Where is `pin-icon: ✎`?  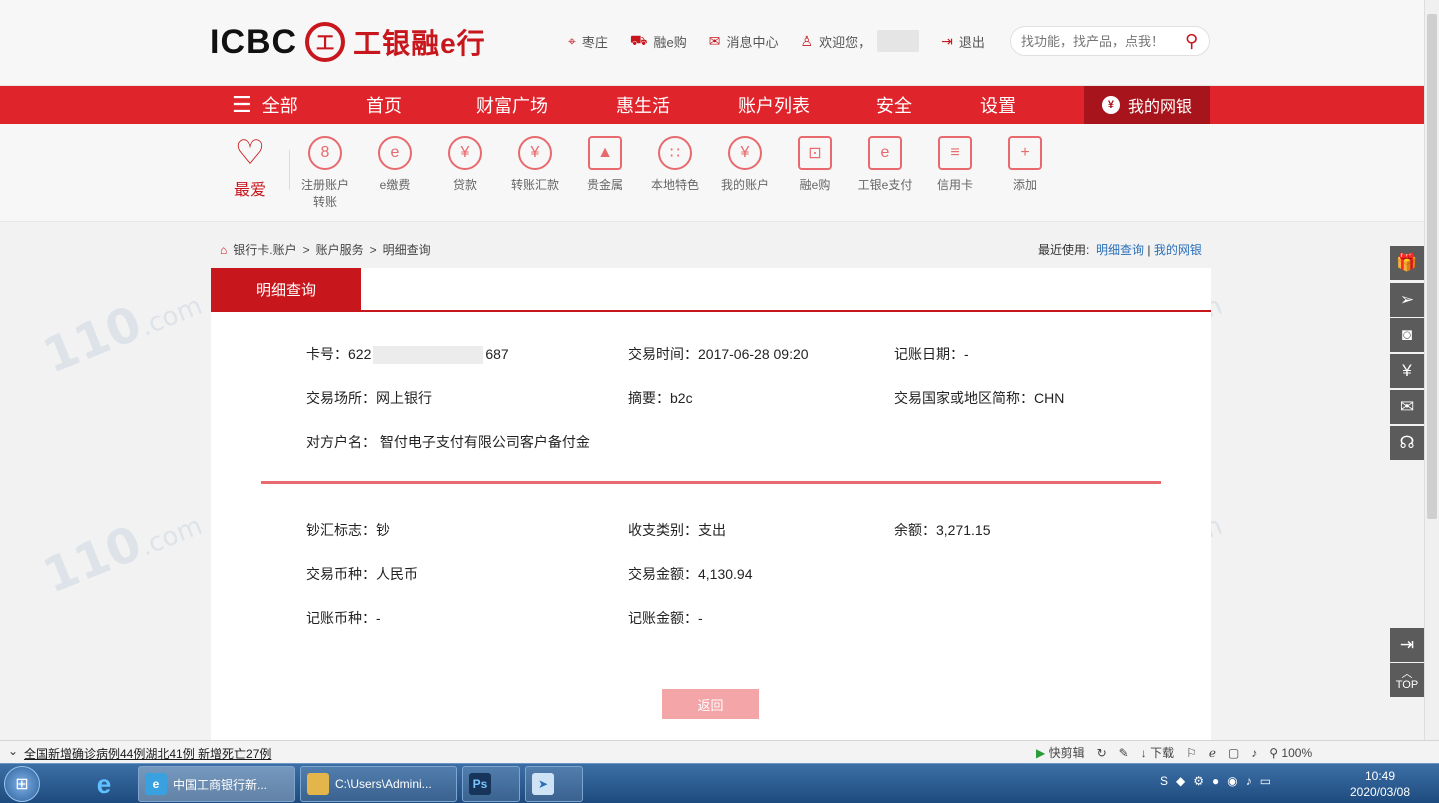 pin-icon: ✎ is located at coordinates (1124, 753).